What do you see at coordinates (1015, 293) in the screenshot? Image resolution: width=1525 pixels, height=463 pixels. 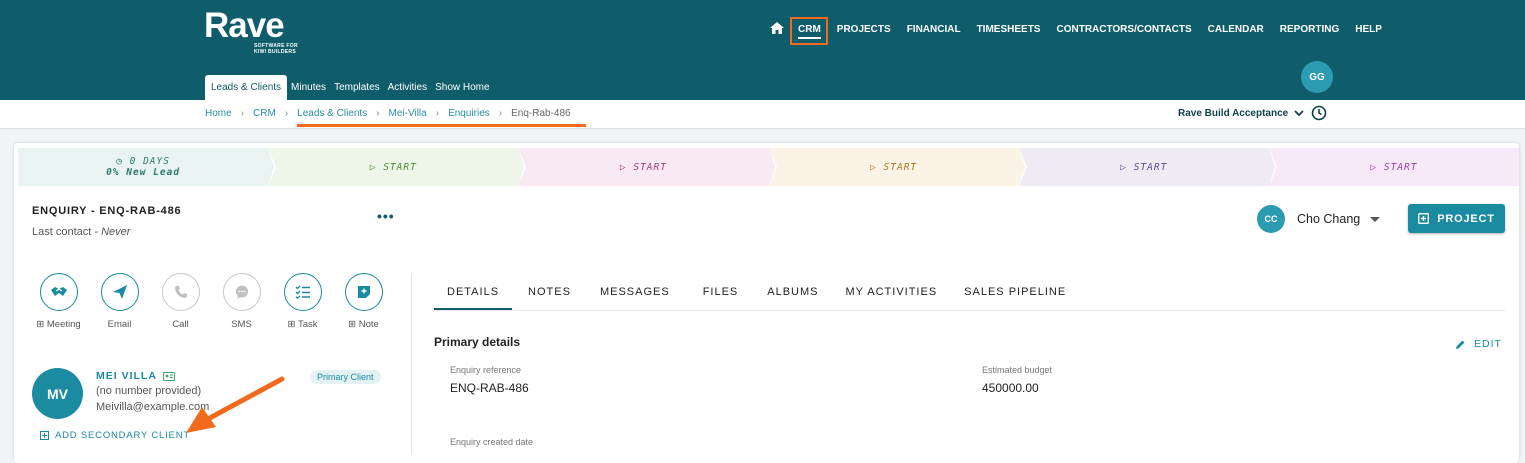 I see `tab-sales-pipeline: SALES PIPELINE` at bounding box center [1015, 293].